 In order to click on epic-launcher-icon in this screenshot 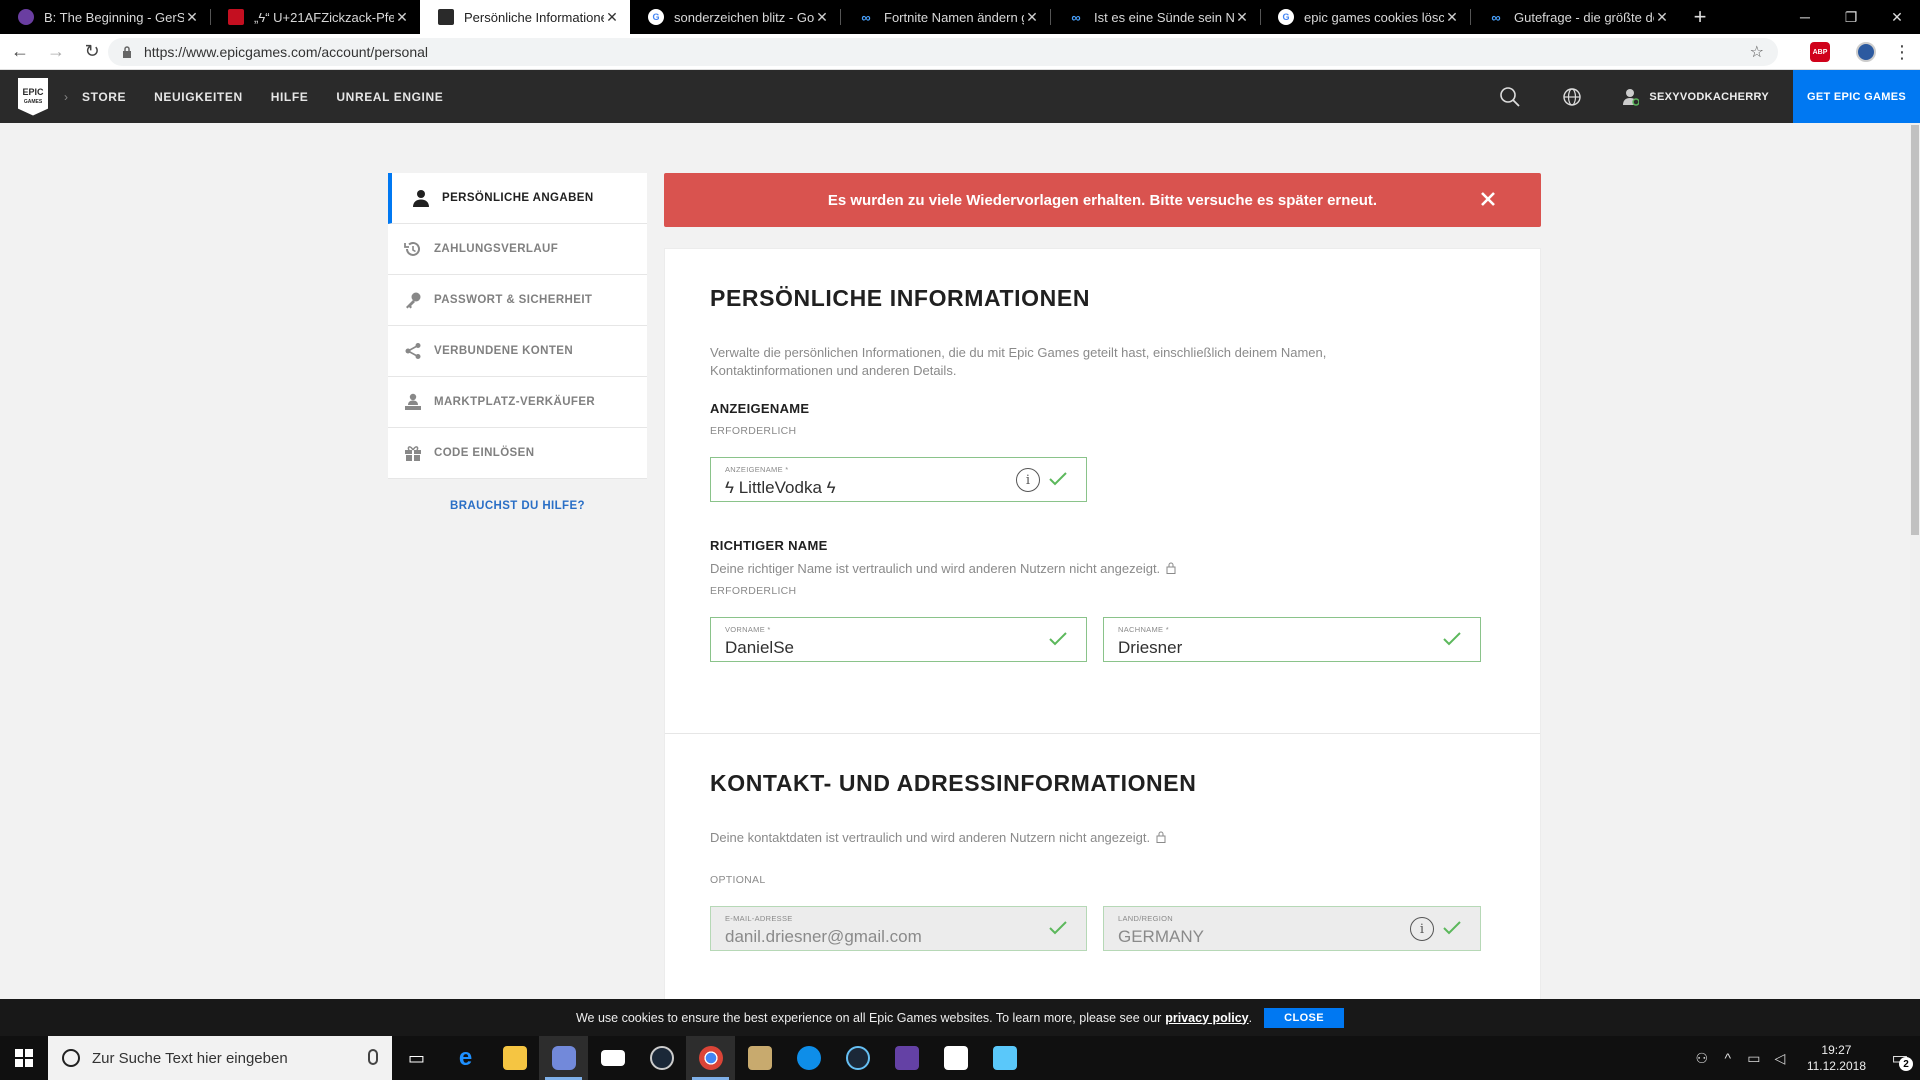, I will do `click(955, 1058)`.